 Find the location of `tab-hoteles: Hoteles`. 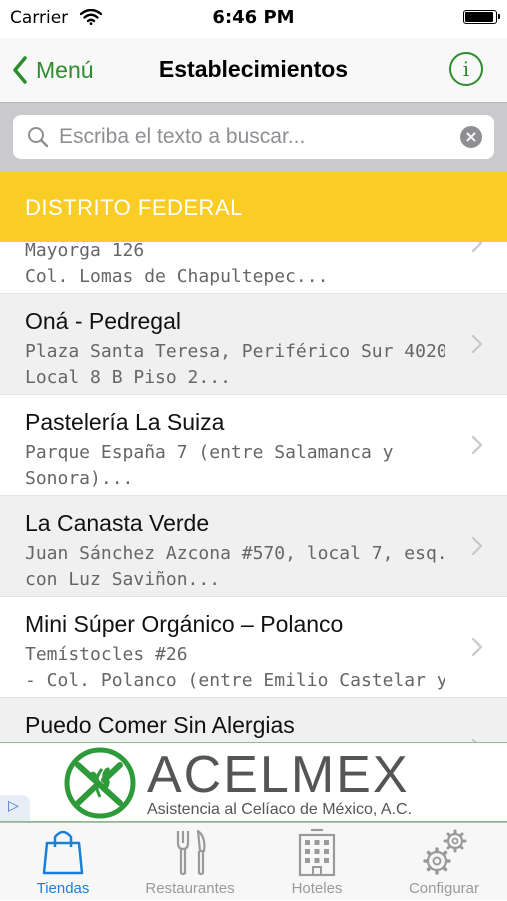

tab-hoteles: Hoteles is located at coordinates (317, 862).